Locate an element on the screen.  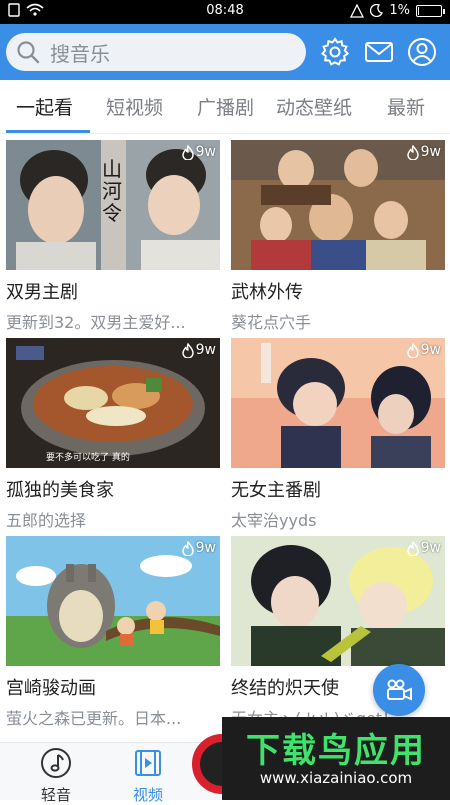
nav-item-video: 视频 is located at coordinates (148, 776).